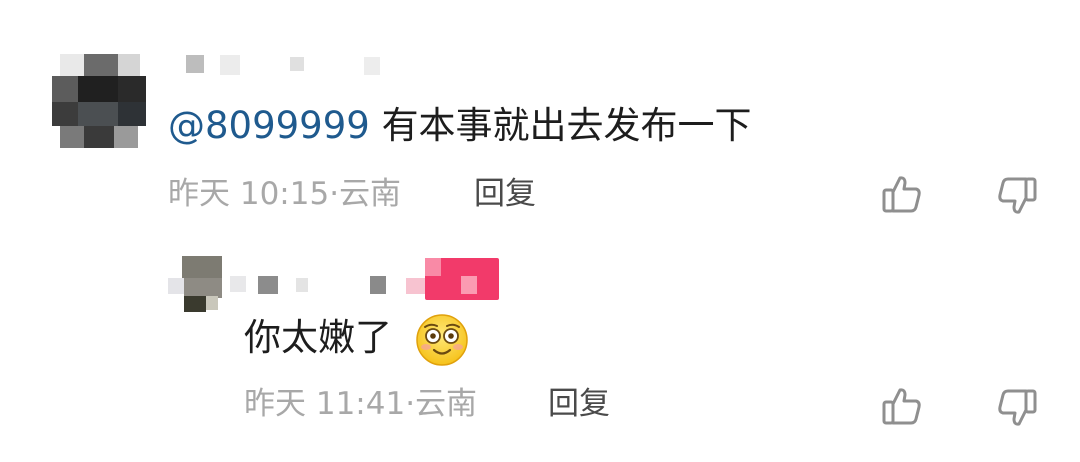  I want to click on timestamp: 昨天 11:41, so click(325, 404).